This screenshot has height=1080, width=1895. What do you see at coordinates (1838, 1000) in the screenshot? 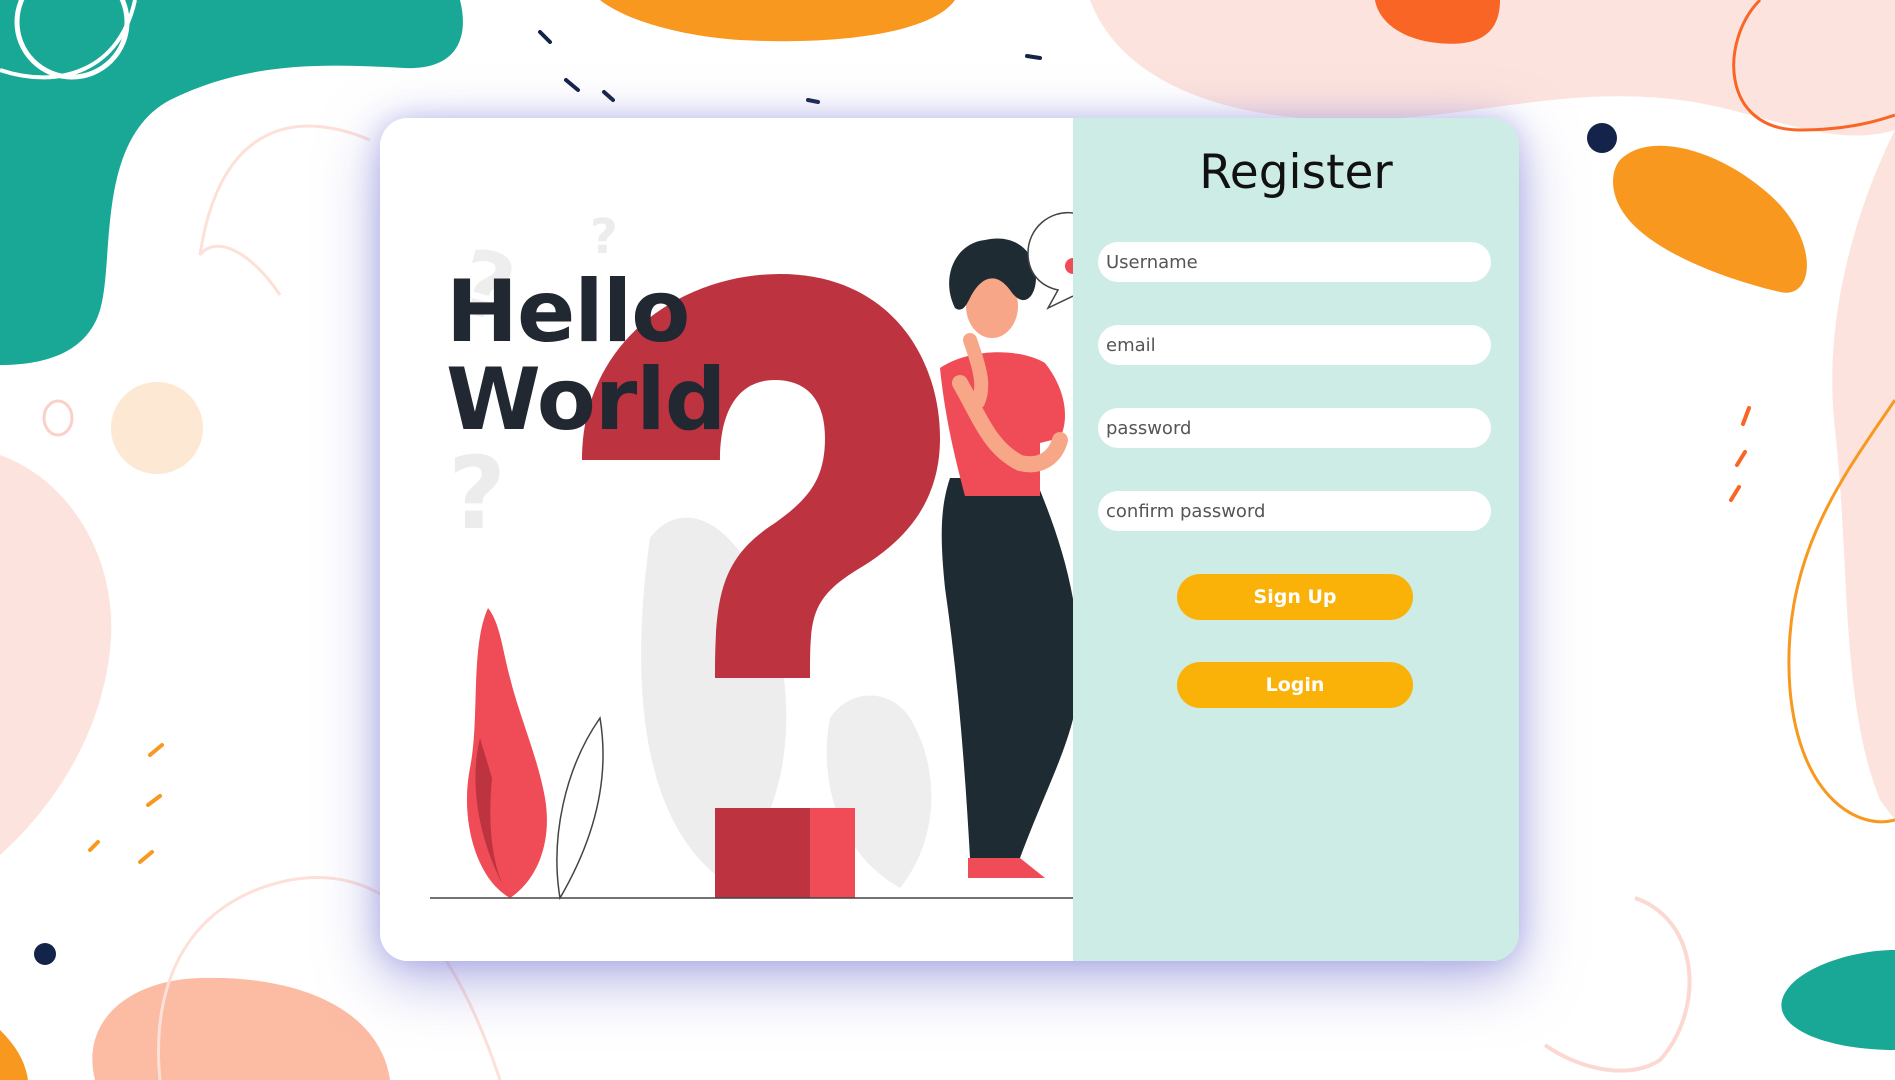
I see `teal-blob-bottom-right` at bounding box center [1838, 1000].